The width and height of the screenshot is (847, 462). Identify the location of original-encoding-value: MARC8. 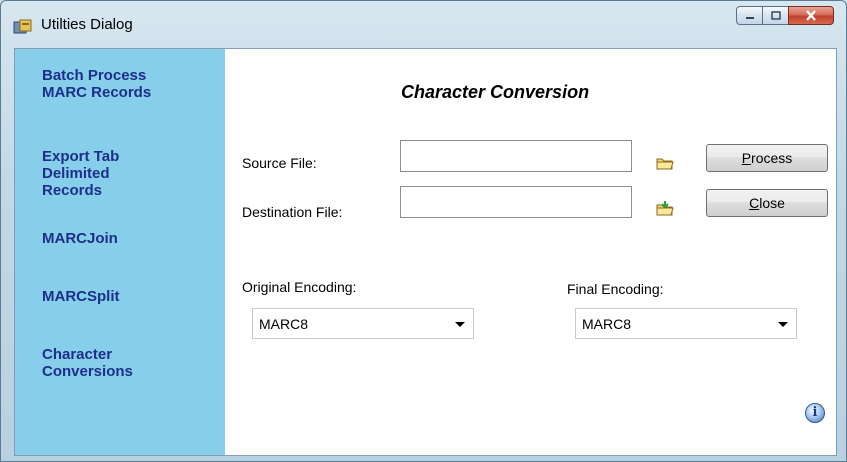
(284, 324).